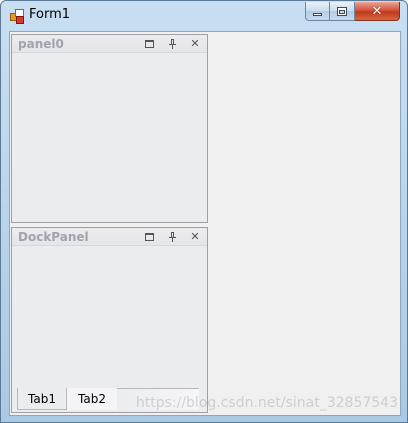  Describe the element at coordinates (53, 237) in the screenshot. I see `panel-title: DockPanel` at that location.